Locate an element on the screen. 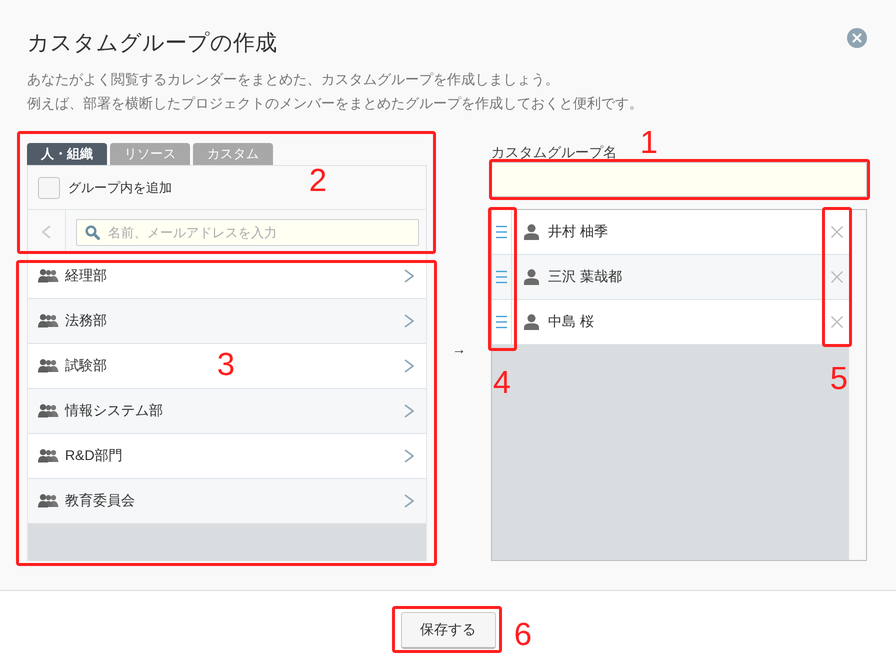 The image size is (896, 669). transfer-arrow: → is located at coordinates (459, 349).